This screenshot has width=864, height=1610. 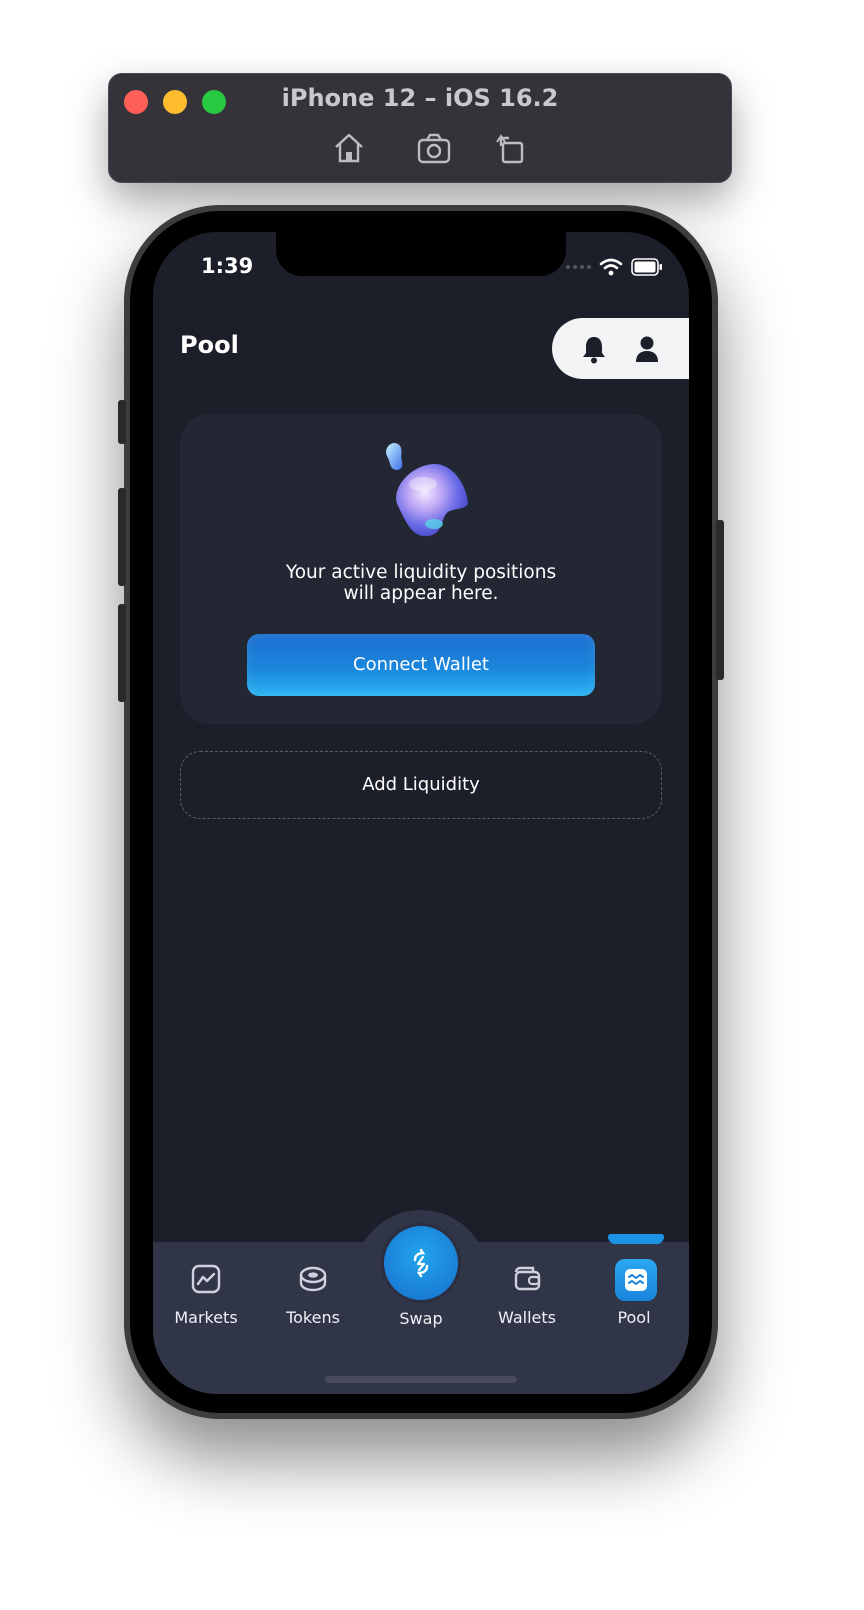 What do you see at coordinates (720, 600) in the screenshot?
I see `power-button` at bounding box center [720, 600].